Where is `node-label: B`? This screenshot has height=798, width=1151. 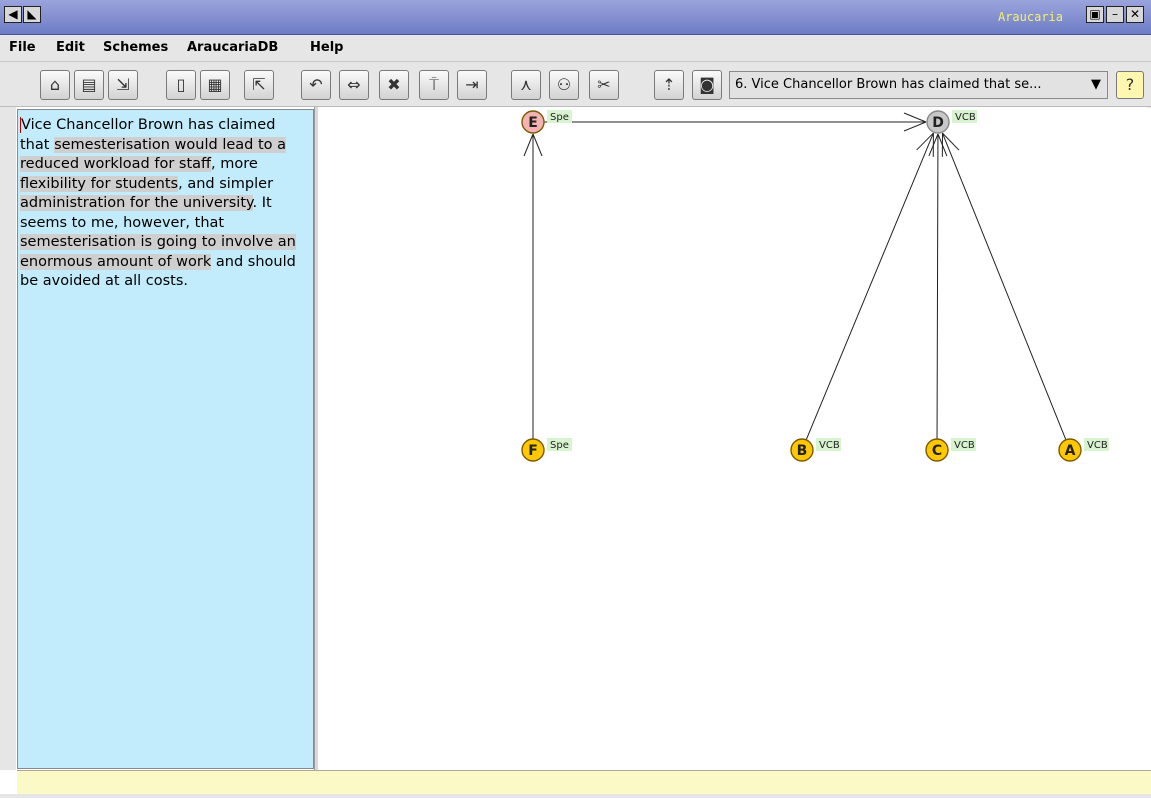
node-label: B is located at coordinates (802, 451).